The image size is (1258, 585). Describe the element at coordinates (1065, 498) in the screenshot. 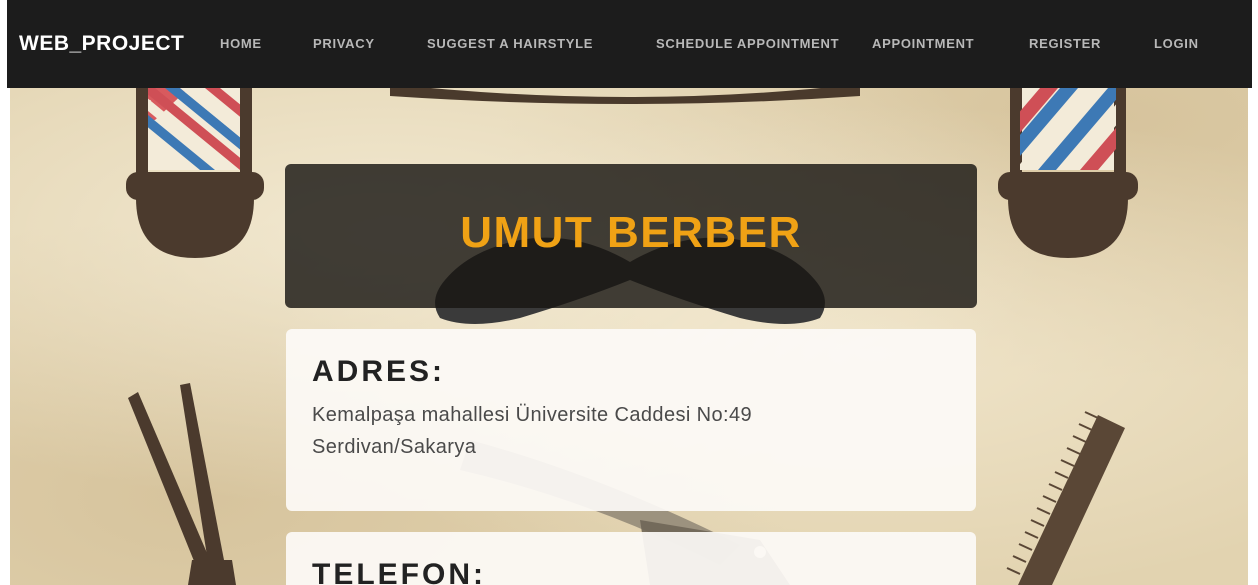

I see `comb-icon` at that location.